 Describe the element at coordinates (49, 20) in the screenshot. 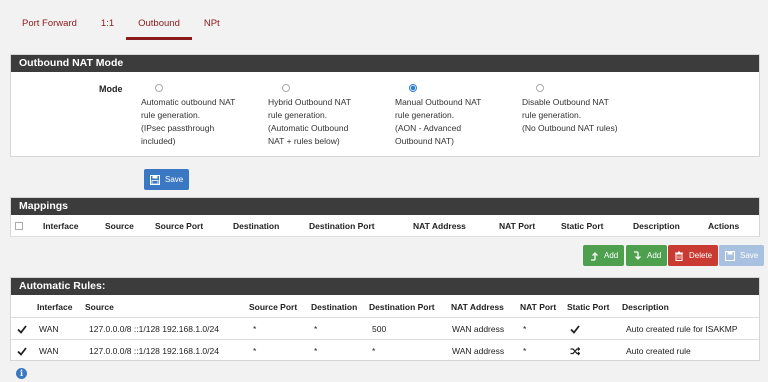

I see `tab-port-forward: Port Forward` at that location.